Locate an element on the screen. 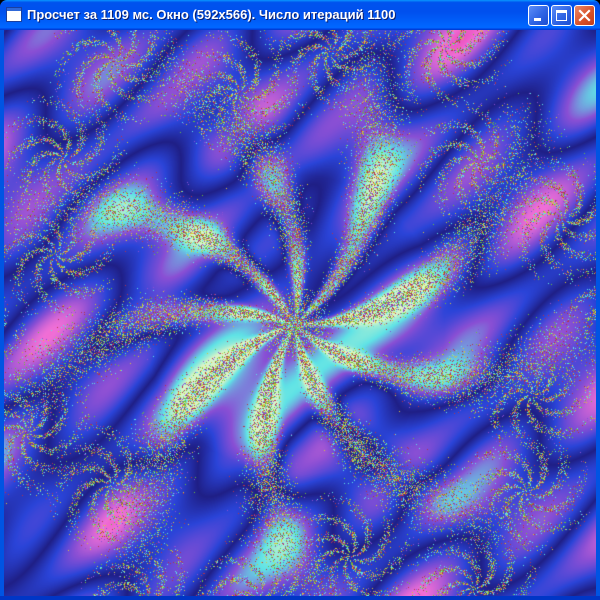 Image resolution: width=600 pixels, height=600 pixels. app-window-icon is located at coordinates (14, 14).